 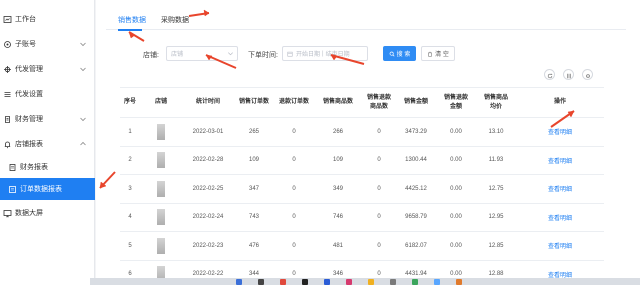 I want to click on table-cell-date: 2022-02-25, so click(x=208, y=188).